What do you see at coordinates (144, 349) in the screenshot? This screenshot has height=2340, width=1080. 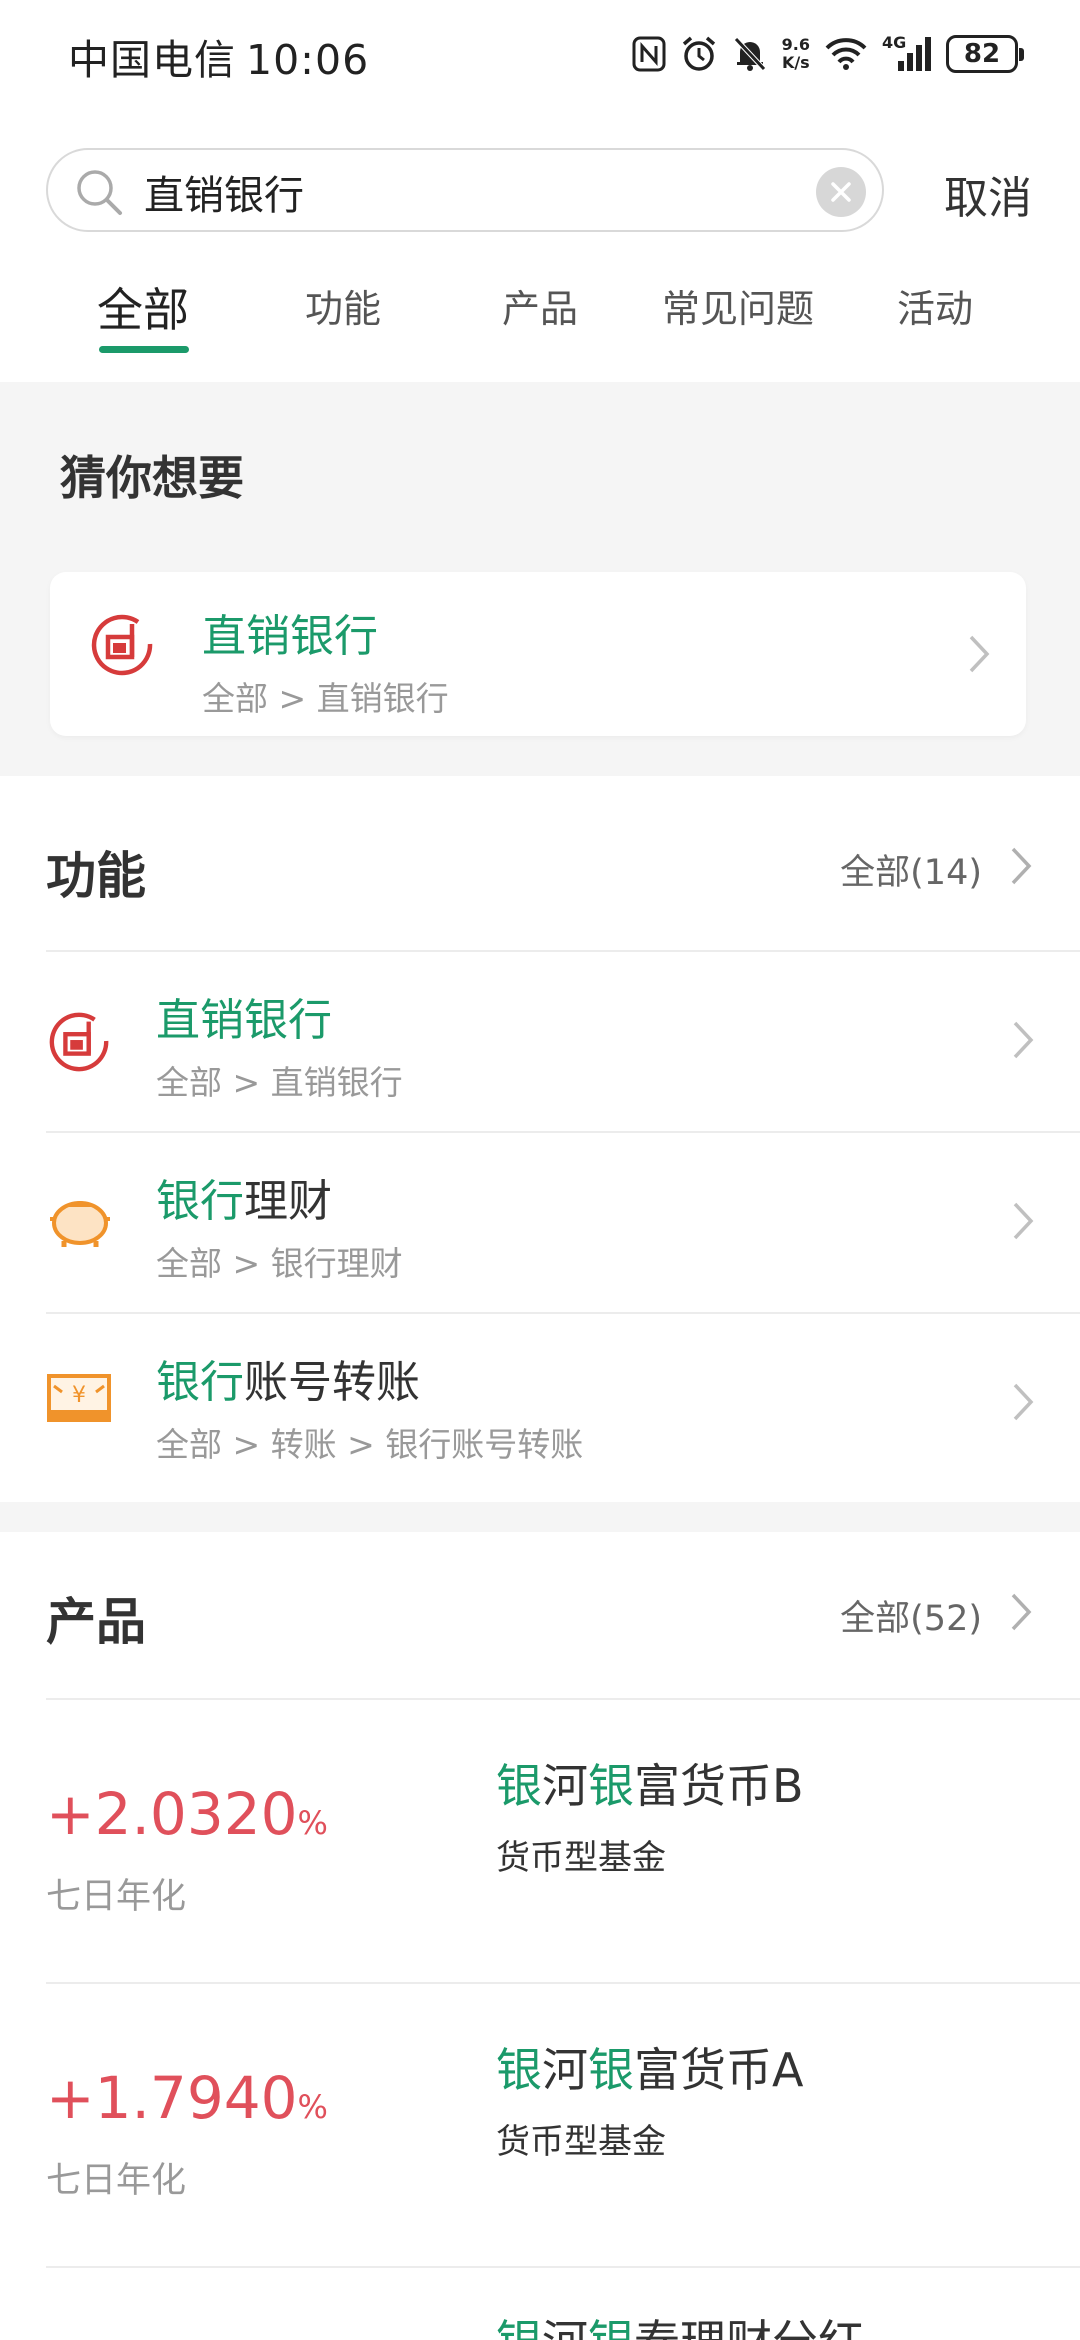 I see `active-tab-indicator` at bounding box center [144, 349].